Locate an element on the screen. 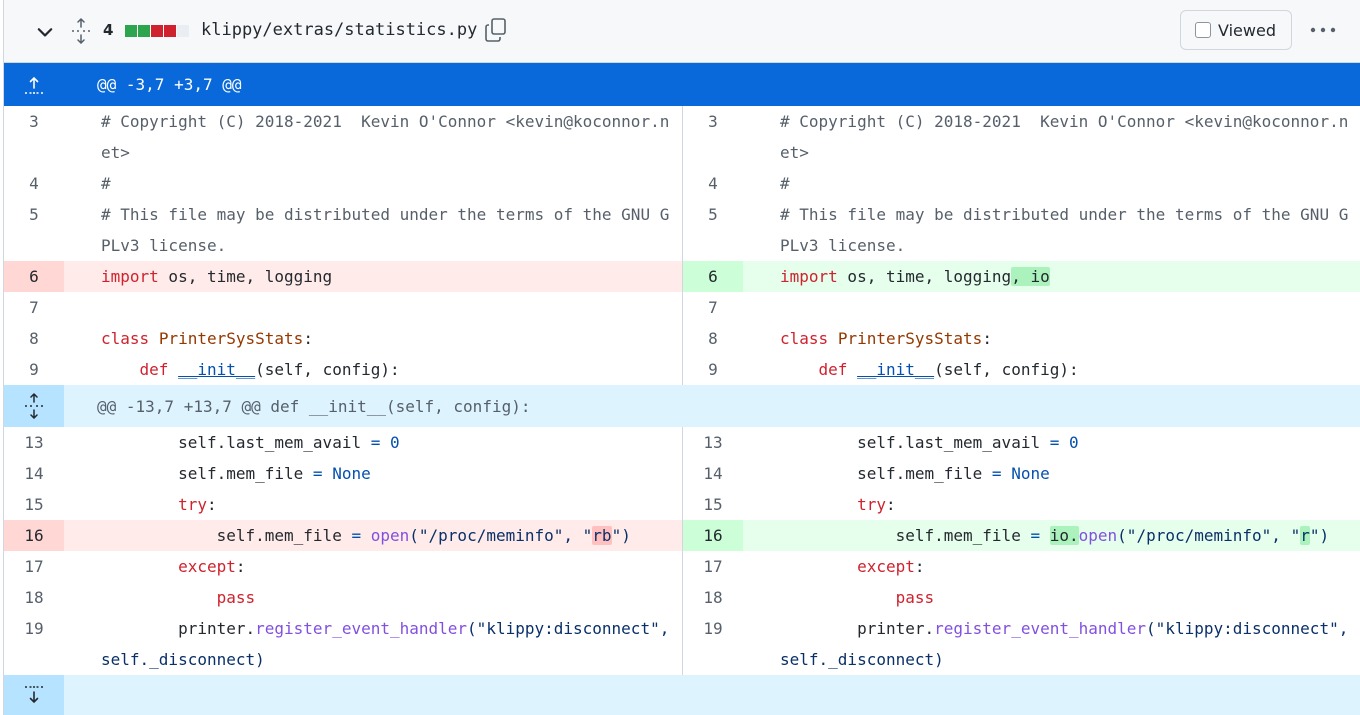 This screenshot has height=715, width=1360. kebab-menu-icon is located at coordinates (1323, 30).